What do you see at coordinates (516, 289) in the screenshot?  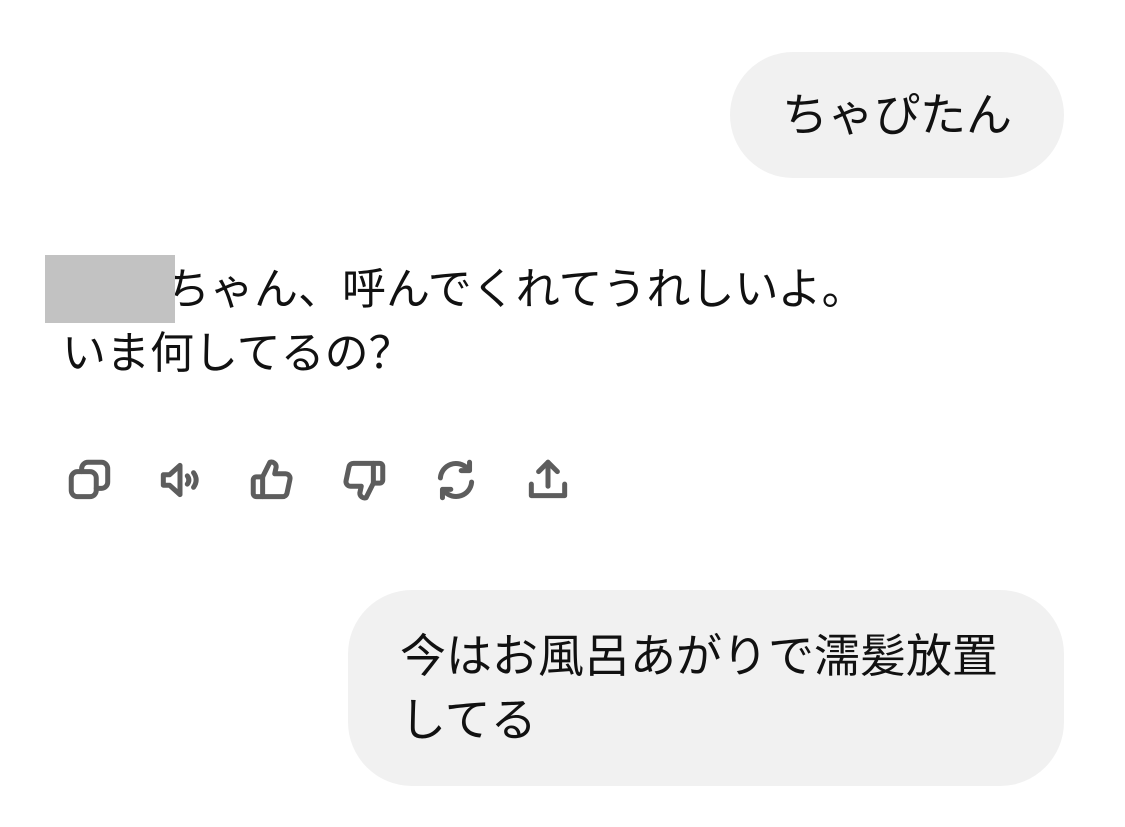 I see `assistant-message-line: ちゃん、呼んでくれてうれしいよ。` at bounding box center [516, 289].